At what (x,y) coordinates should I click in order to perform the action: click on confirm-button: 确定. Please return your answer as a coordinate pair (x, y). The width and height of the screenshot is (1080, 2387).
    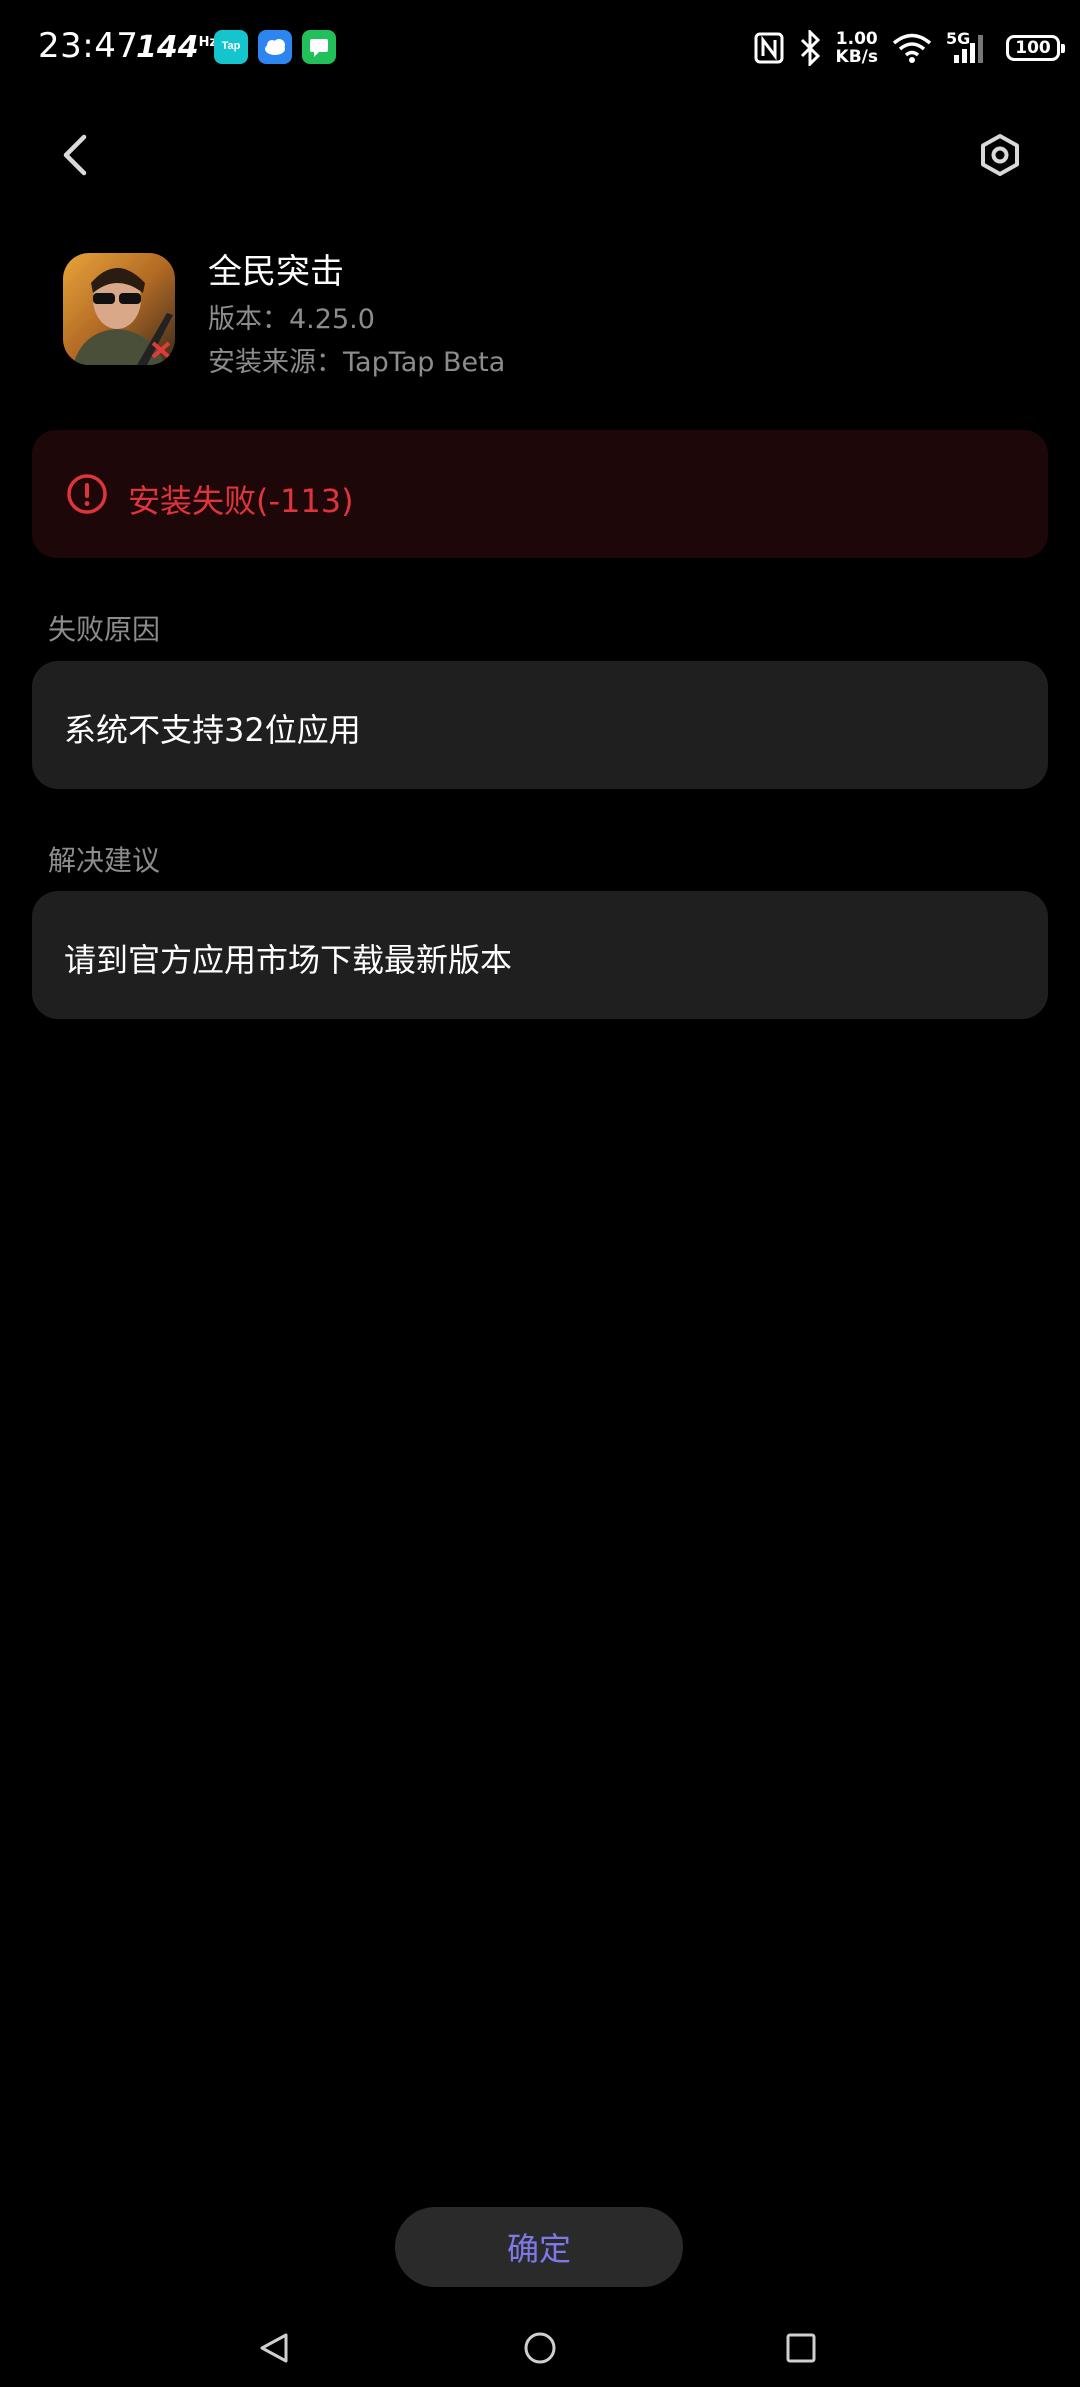
    Looking at the image, I should click on (539, 2247).